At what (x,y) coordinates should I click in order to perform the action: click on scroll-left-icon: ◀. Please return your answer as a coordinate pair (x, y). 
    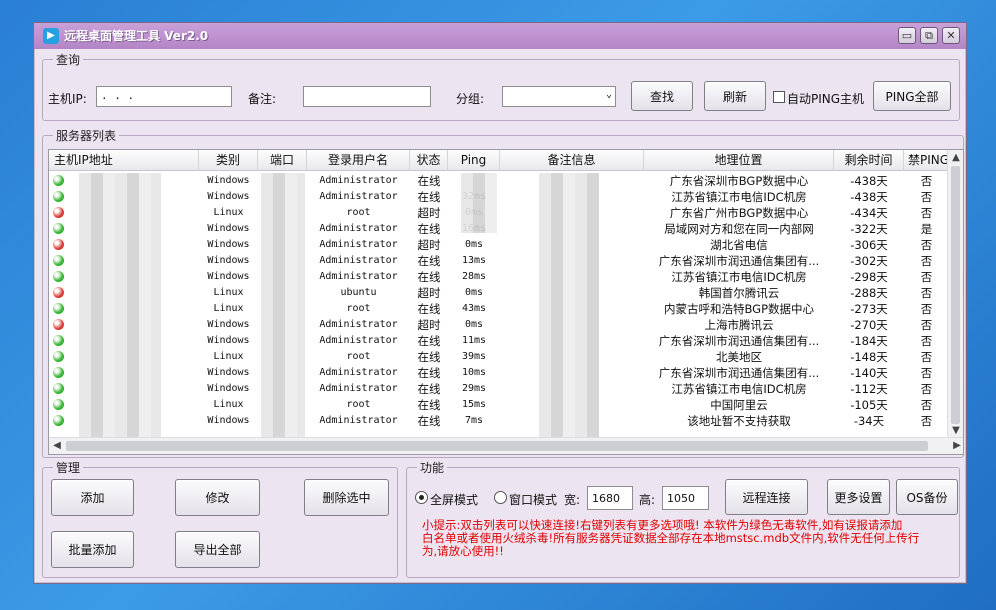
    Looking at the image, I should click on (57, 445).